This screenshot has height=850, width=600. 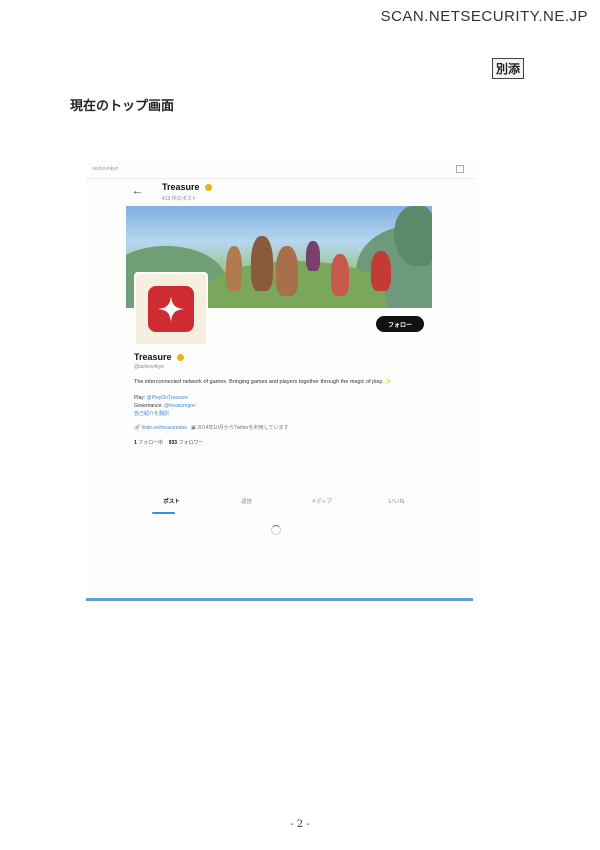 I want to click on tab-replies: 返信, so click(x=246, y=505).